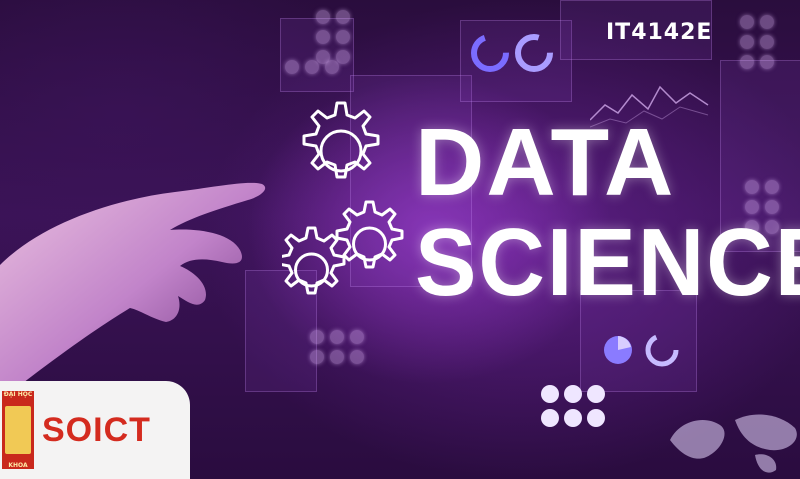  I want to click on course-code: IT4142E, so click(659, 32).